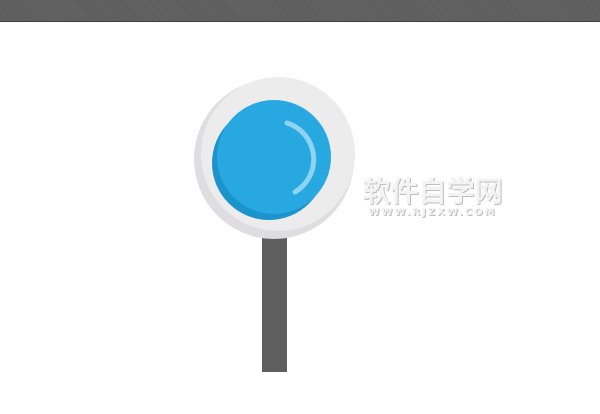 The width and height of the screenshot is (600, 414). Describe the element at coordinates (274, 304) in the screenshot. I see `handle-stick` at that location.